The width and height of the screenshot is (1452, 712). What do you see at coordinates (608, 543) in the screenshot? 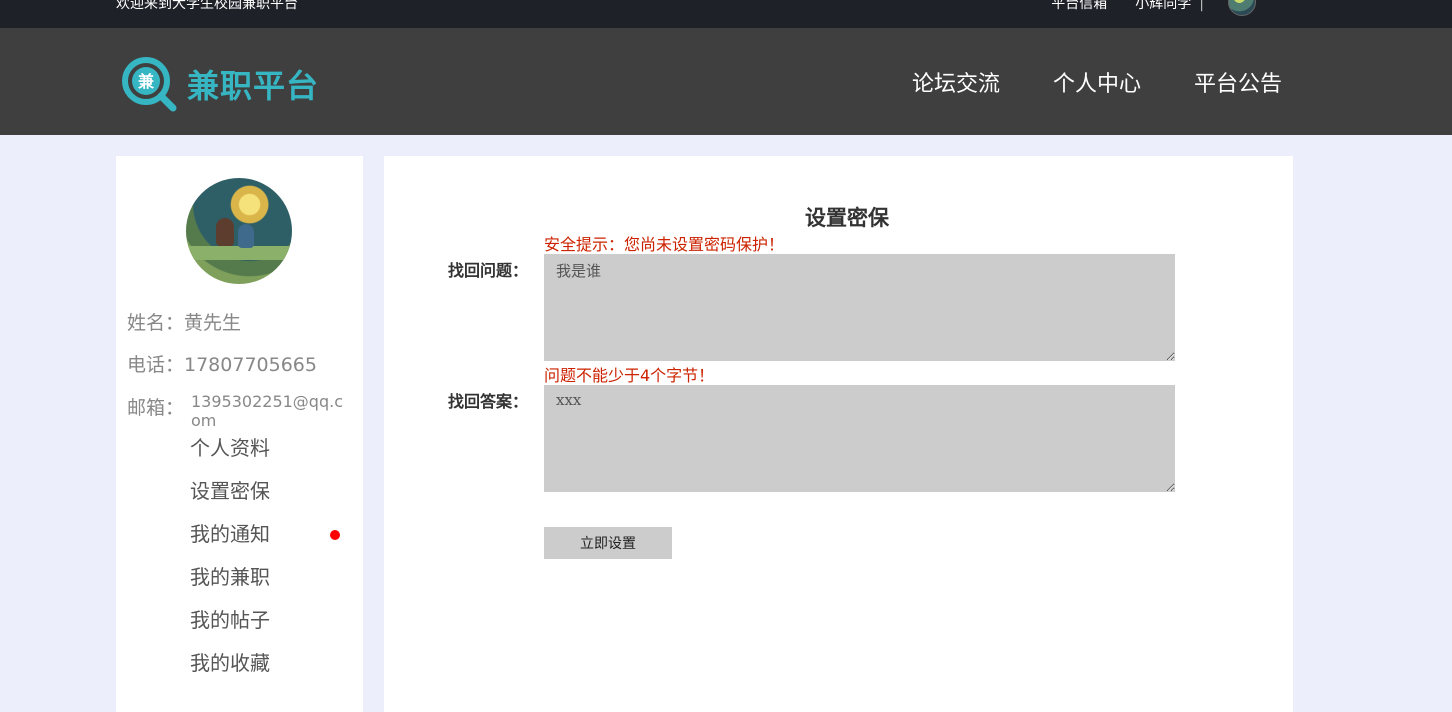
I see `submit-button: 立即设置` at bounding box center [608, 543].